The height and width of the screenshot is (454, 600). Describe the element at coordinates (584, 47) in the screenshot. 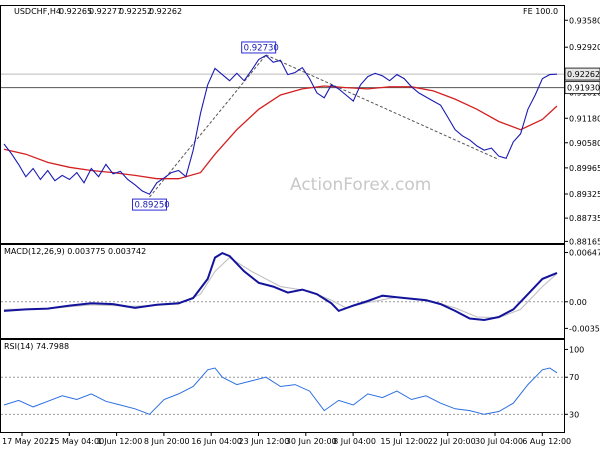

I see `price-tick-label: 0.92920` at that location.